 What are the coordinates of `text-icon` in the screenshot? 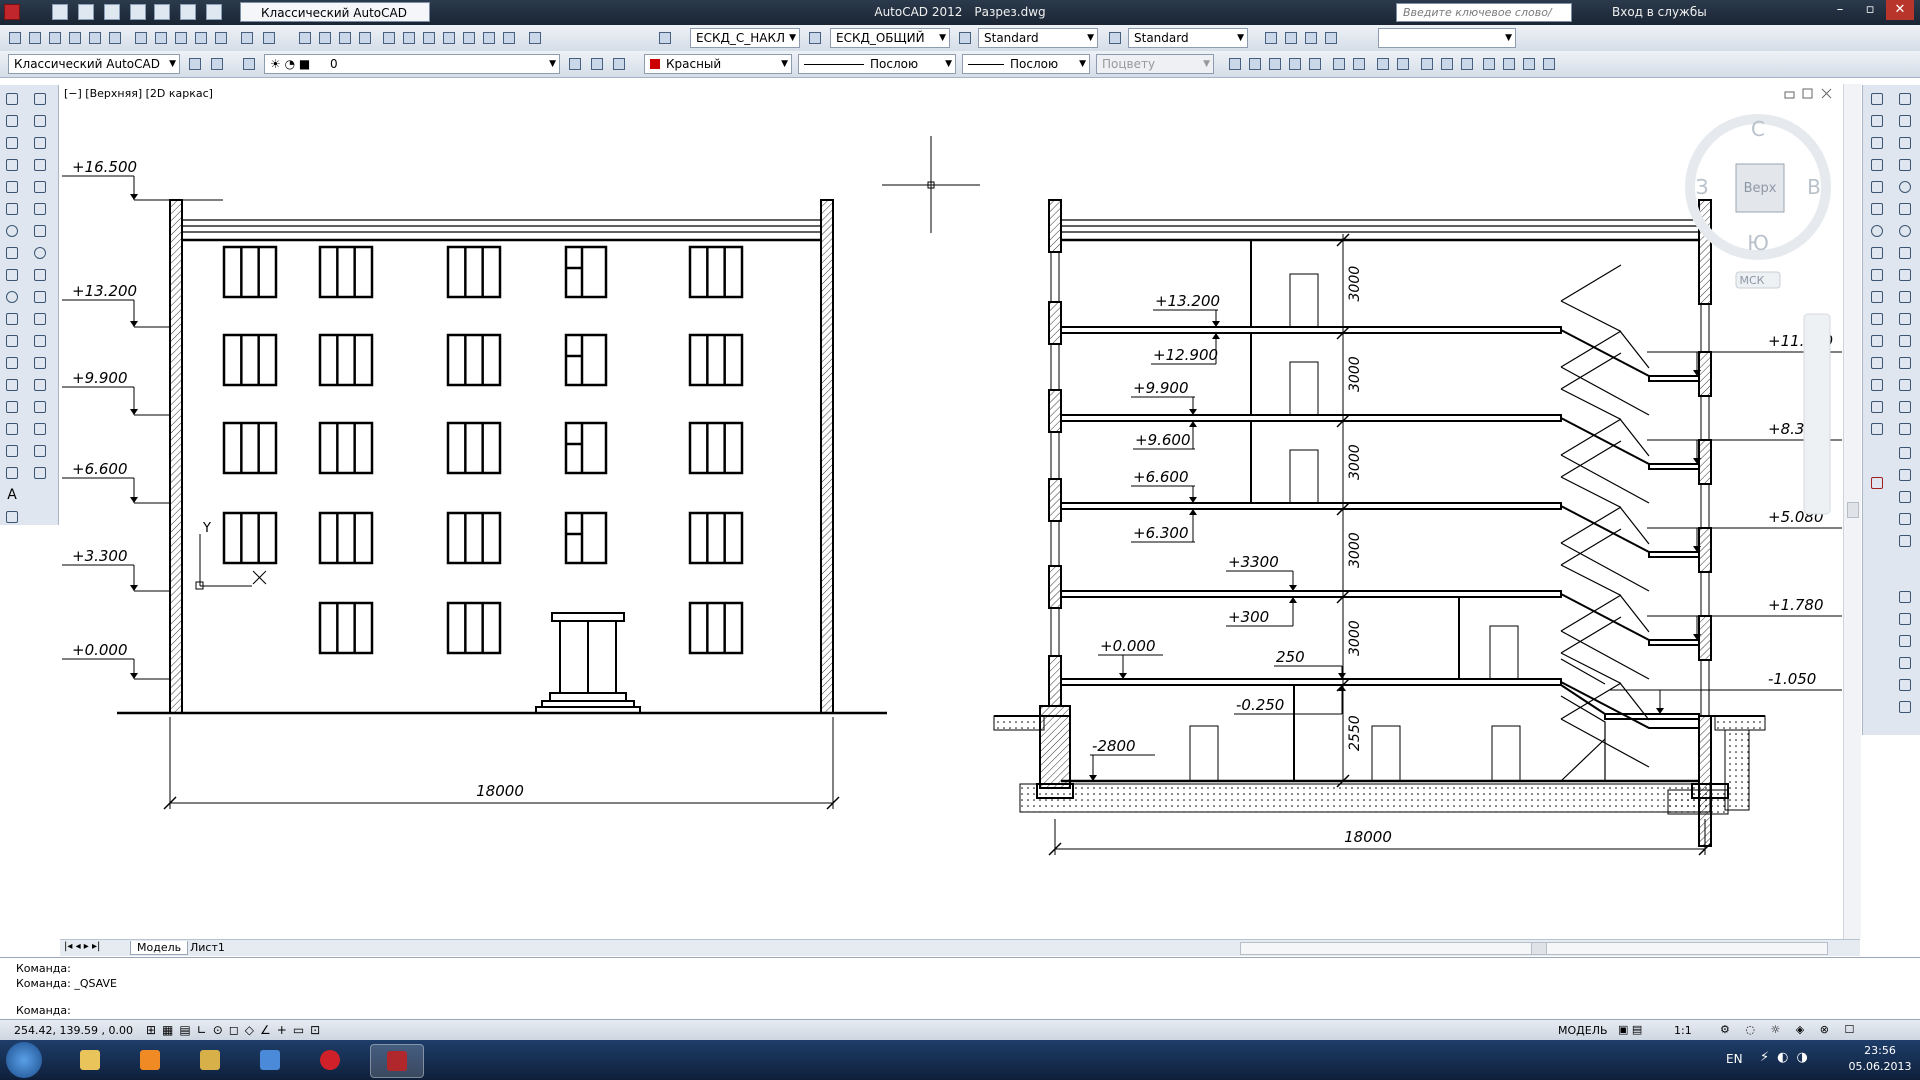 It's located at (1467, 64).